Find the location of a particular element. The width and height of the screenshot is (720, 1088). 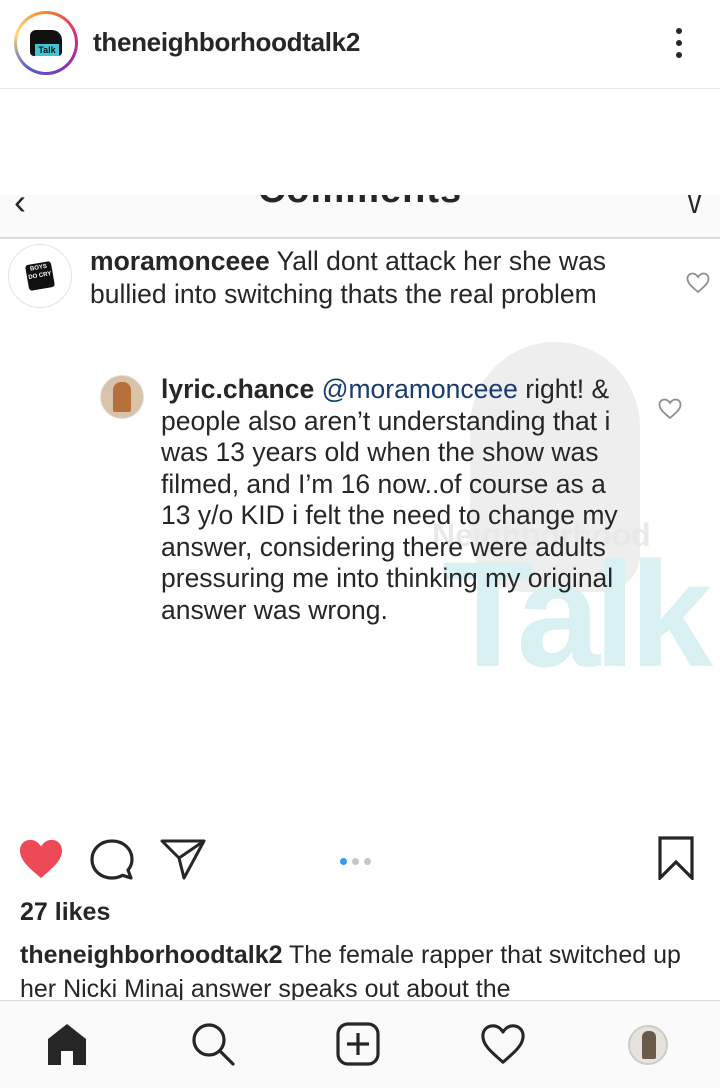

search-icon is located at coordinates (213, 1044).